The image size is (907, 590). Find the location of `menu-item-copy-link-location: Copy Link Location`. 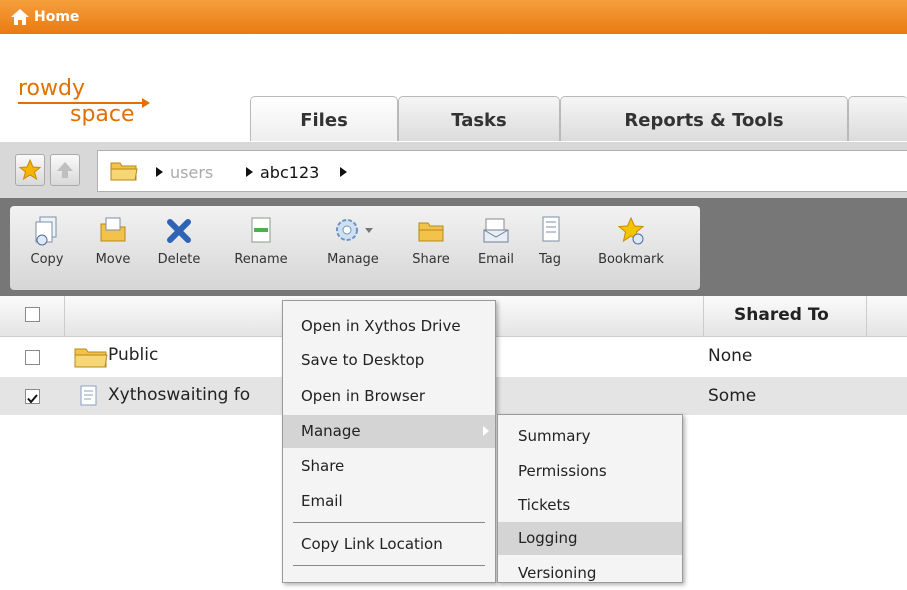

menu-item-copy-link-location: Copy Link Location is located at coordinates (389, 544).